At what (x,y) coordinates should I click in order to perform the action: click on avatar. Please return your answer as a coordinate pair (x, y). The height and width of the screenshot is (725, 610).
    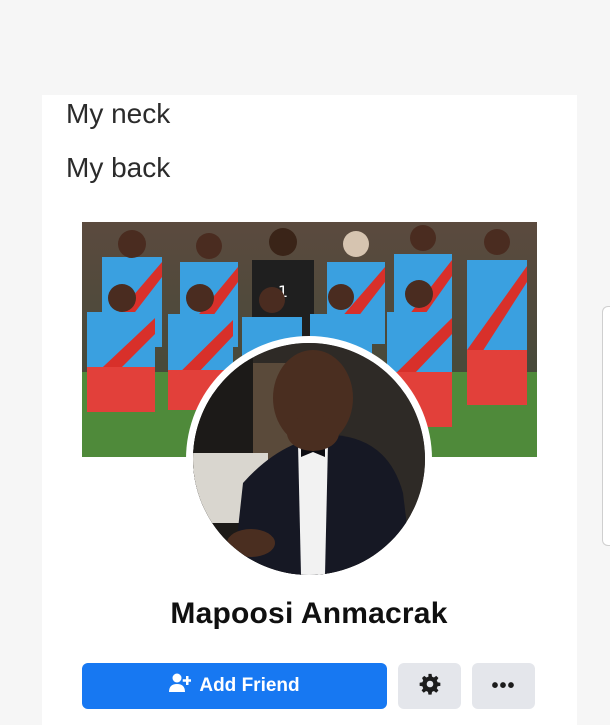
    Looking at the image, I should click on (309, 459).